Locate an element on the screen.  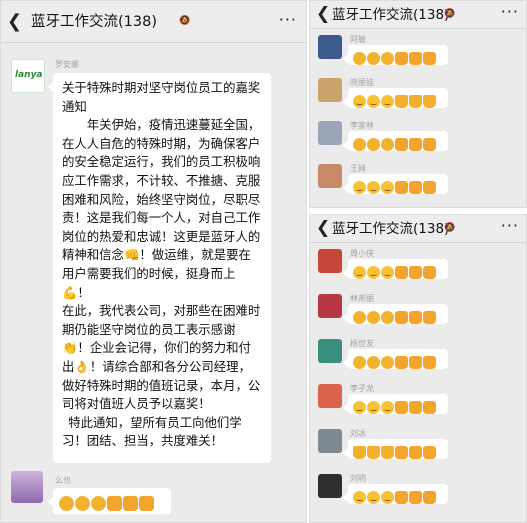
sender-name: 罗安娜 is located at coordinates (67, 64).